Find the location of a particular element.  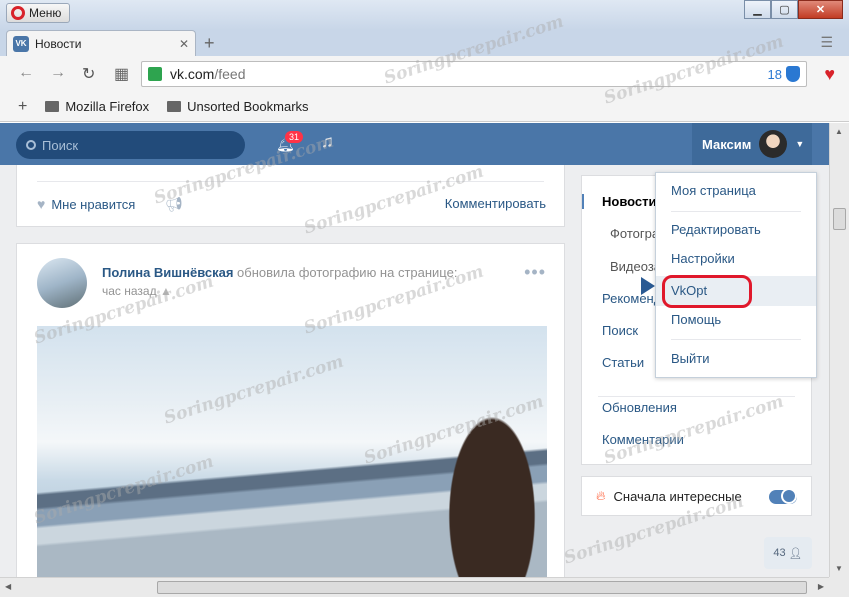

interest-label: Сначала интересные is located at coordinates (677, 496).